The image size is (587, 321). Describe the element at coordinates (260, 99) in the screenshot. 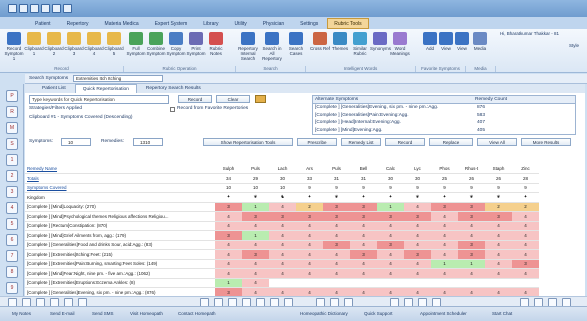

I see `book-icon` at that location.